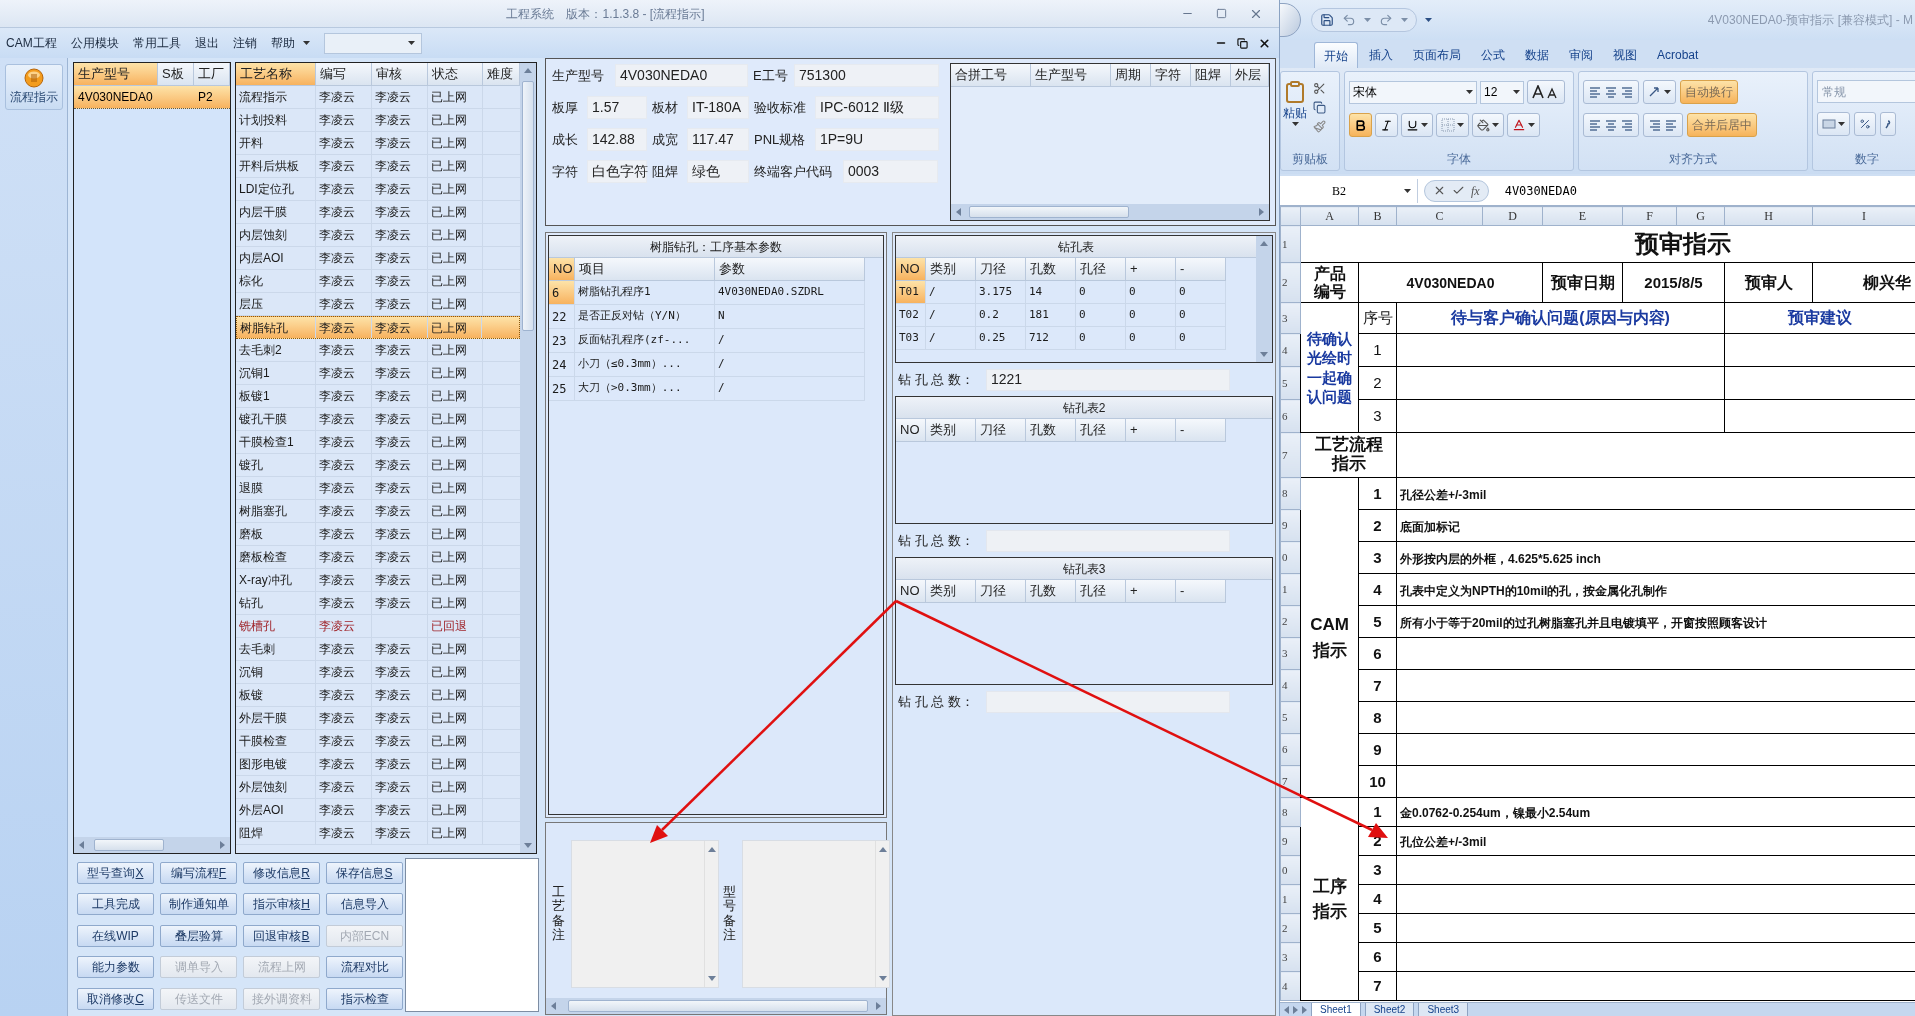 The width and height of the screenshot is (1915, 1016). Describe the element at coordinates (1659, 92) in the screenshot. I see `orientation-button` at that location.